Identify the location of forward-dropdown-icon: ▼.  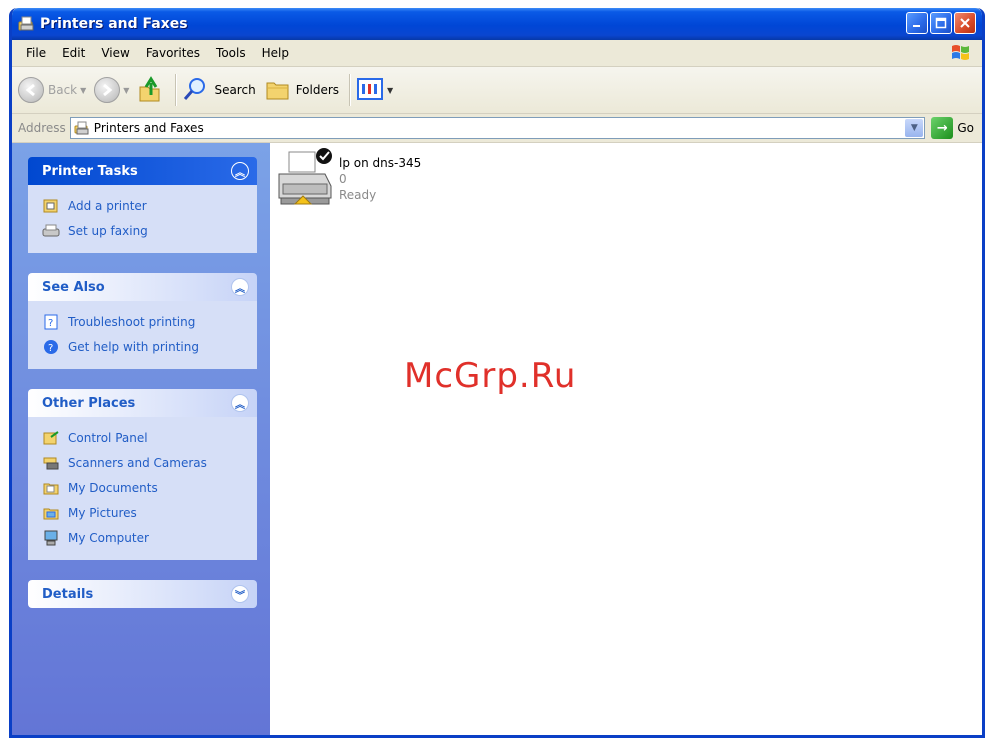
(126, 90).